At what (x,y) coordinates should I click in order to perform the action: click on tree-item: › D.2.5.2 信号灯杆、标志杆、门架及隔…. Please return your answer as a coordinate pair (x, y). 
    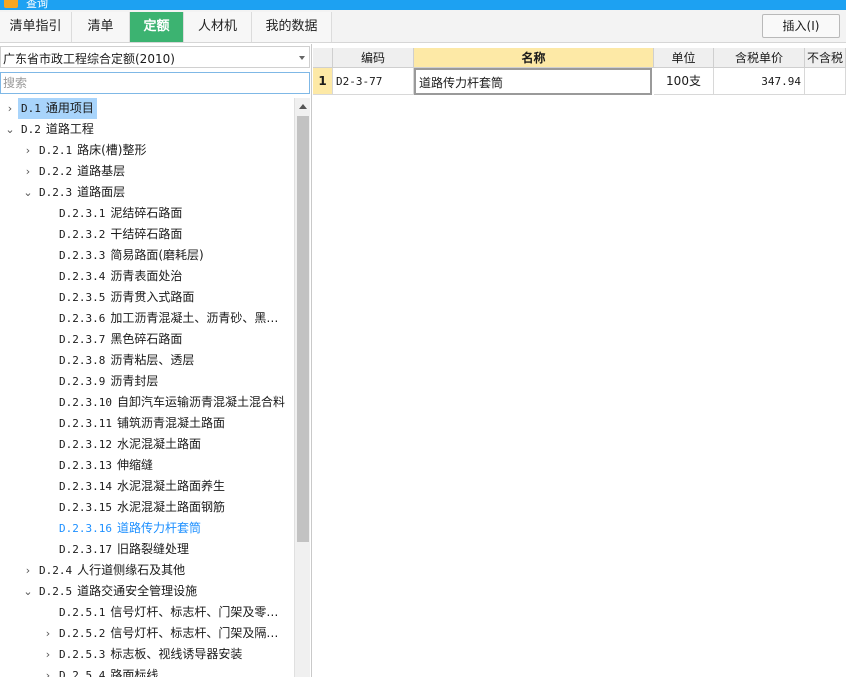
    Looking at the image, I should click on (147, 633).